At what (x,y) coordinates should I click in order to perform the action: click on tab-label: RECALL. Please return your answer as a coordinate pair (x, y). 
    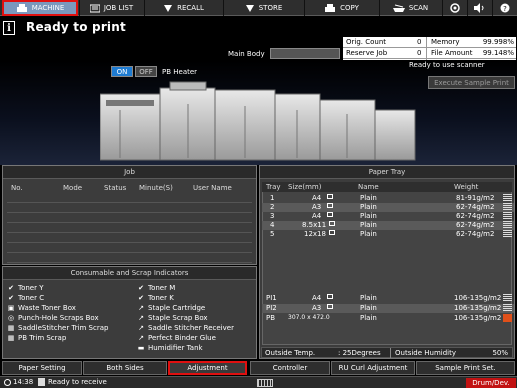
    Looking at the image, I should click on (190, 8).